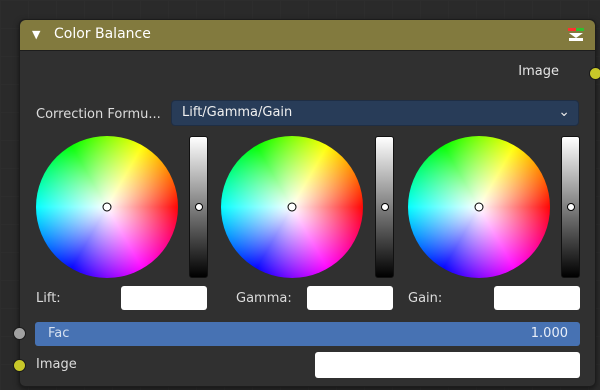 Image resolution: width=600 pixels, height=390 pixels. Describe the element at coordinates (594, 73) in the screenshot. I see `output-image-socket` at that location.